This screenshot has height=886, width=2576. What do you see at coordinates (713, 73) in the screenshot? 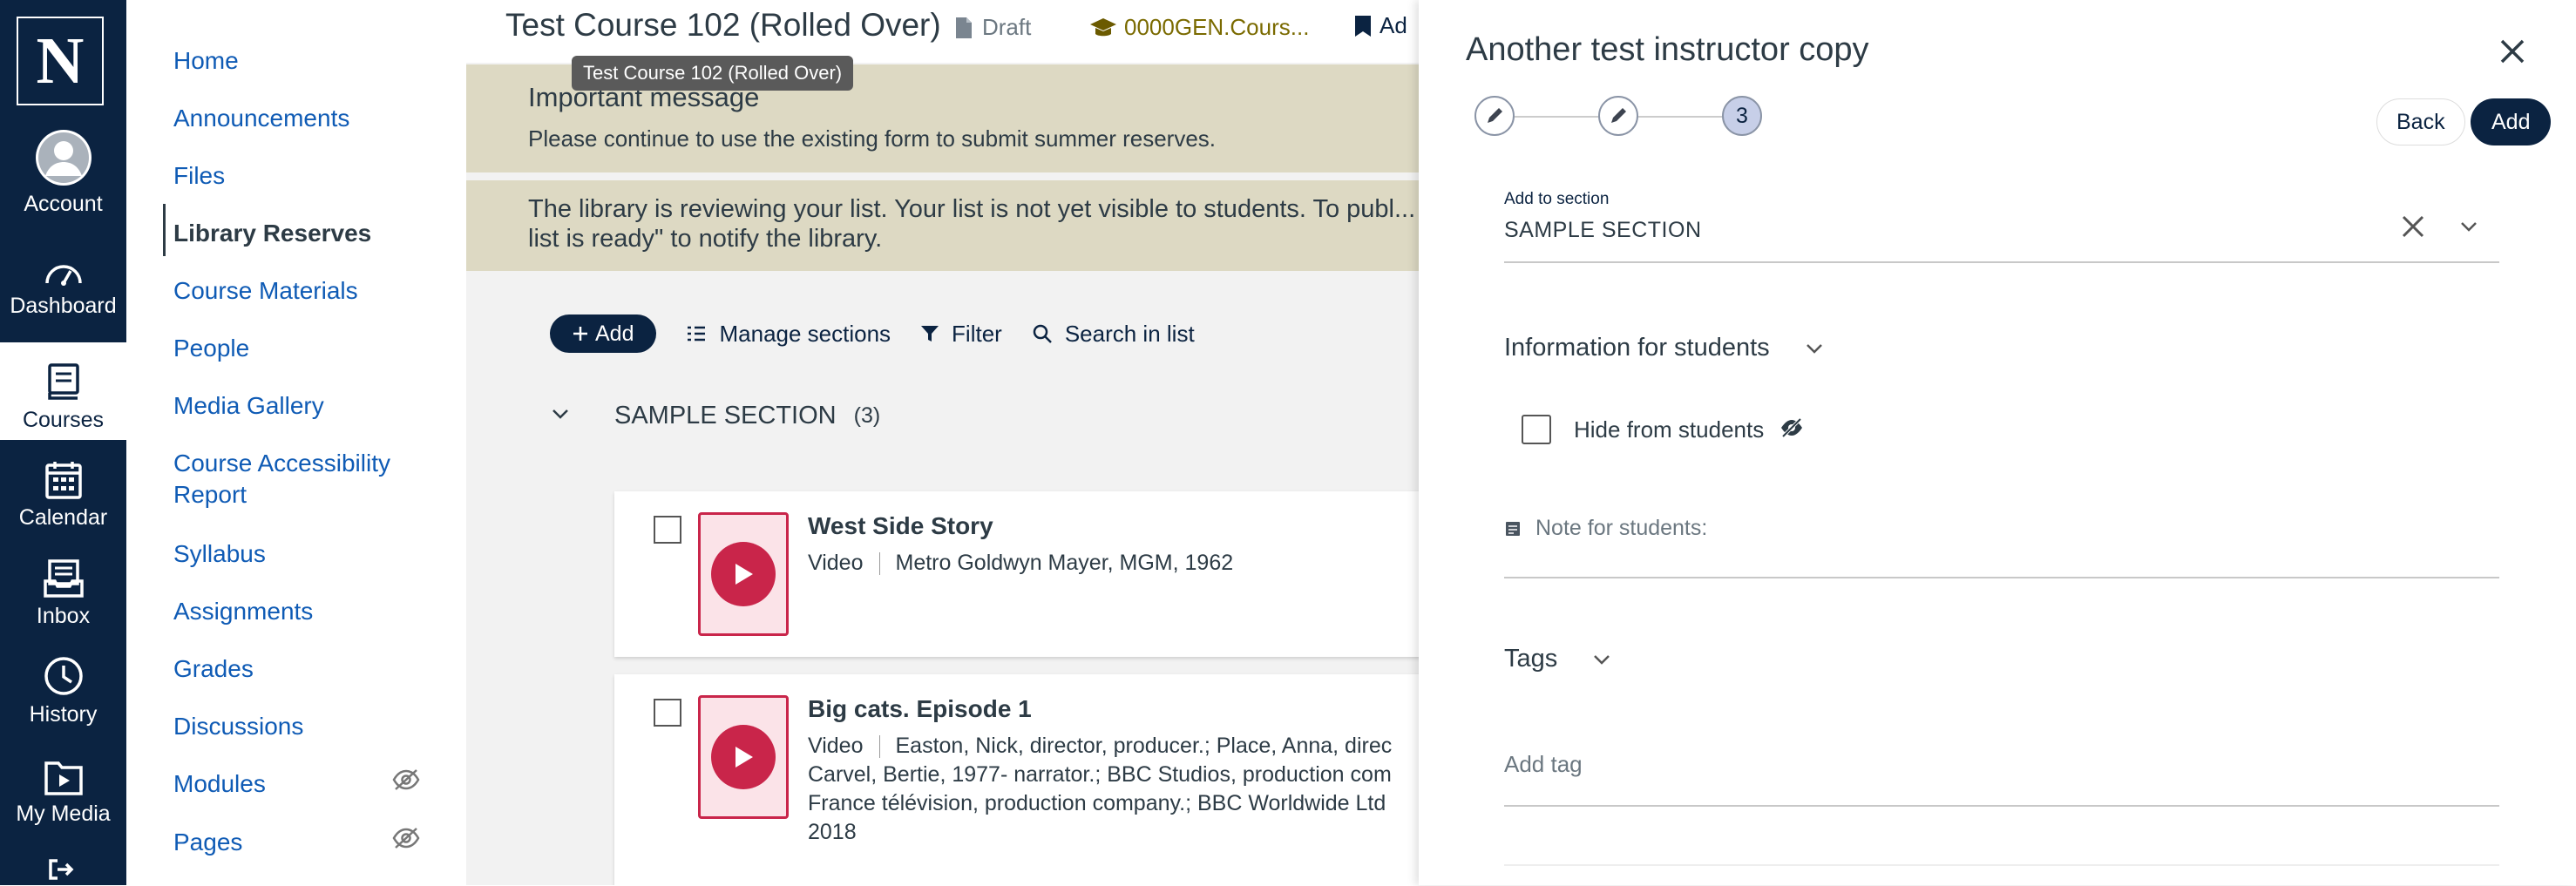
I see `course-title-tooltip: Test Course 102 (Rolled Over)` at bounding box center [713, 73].